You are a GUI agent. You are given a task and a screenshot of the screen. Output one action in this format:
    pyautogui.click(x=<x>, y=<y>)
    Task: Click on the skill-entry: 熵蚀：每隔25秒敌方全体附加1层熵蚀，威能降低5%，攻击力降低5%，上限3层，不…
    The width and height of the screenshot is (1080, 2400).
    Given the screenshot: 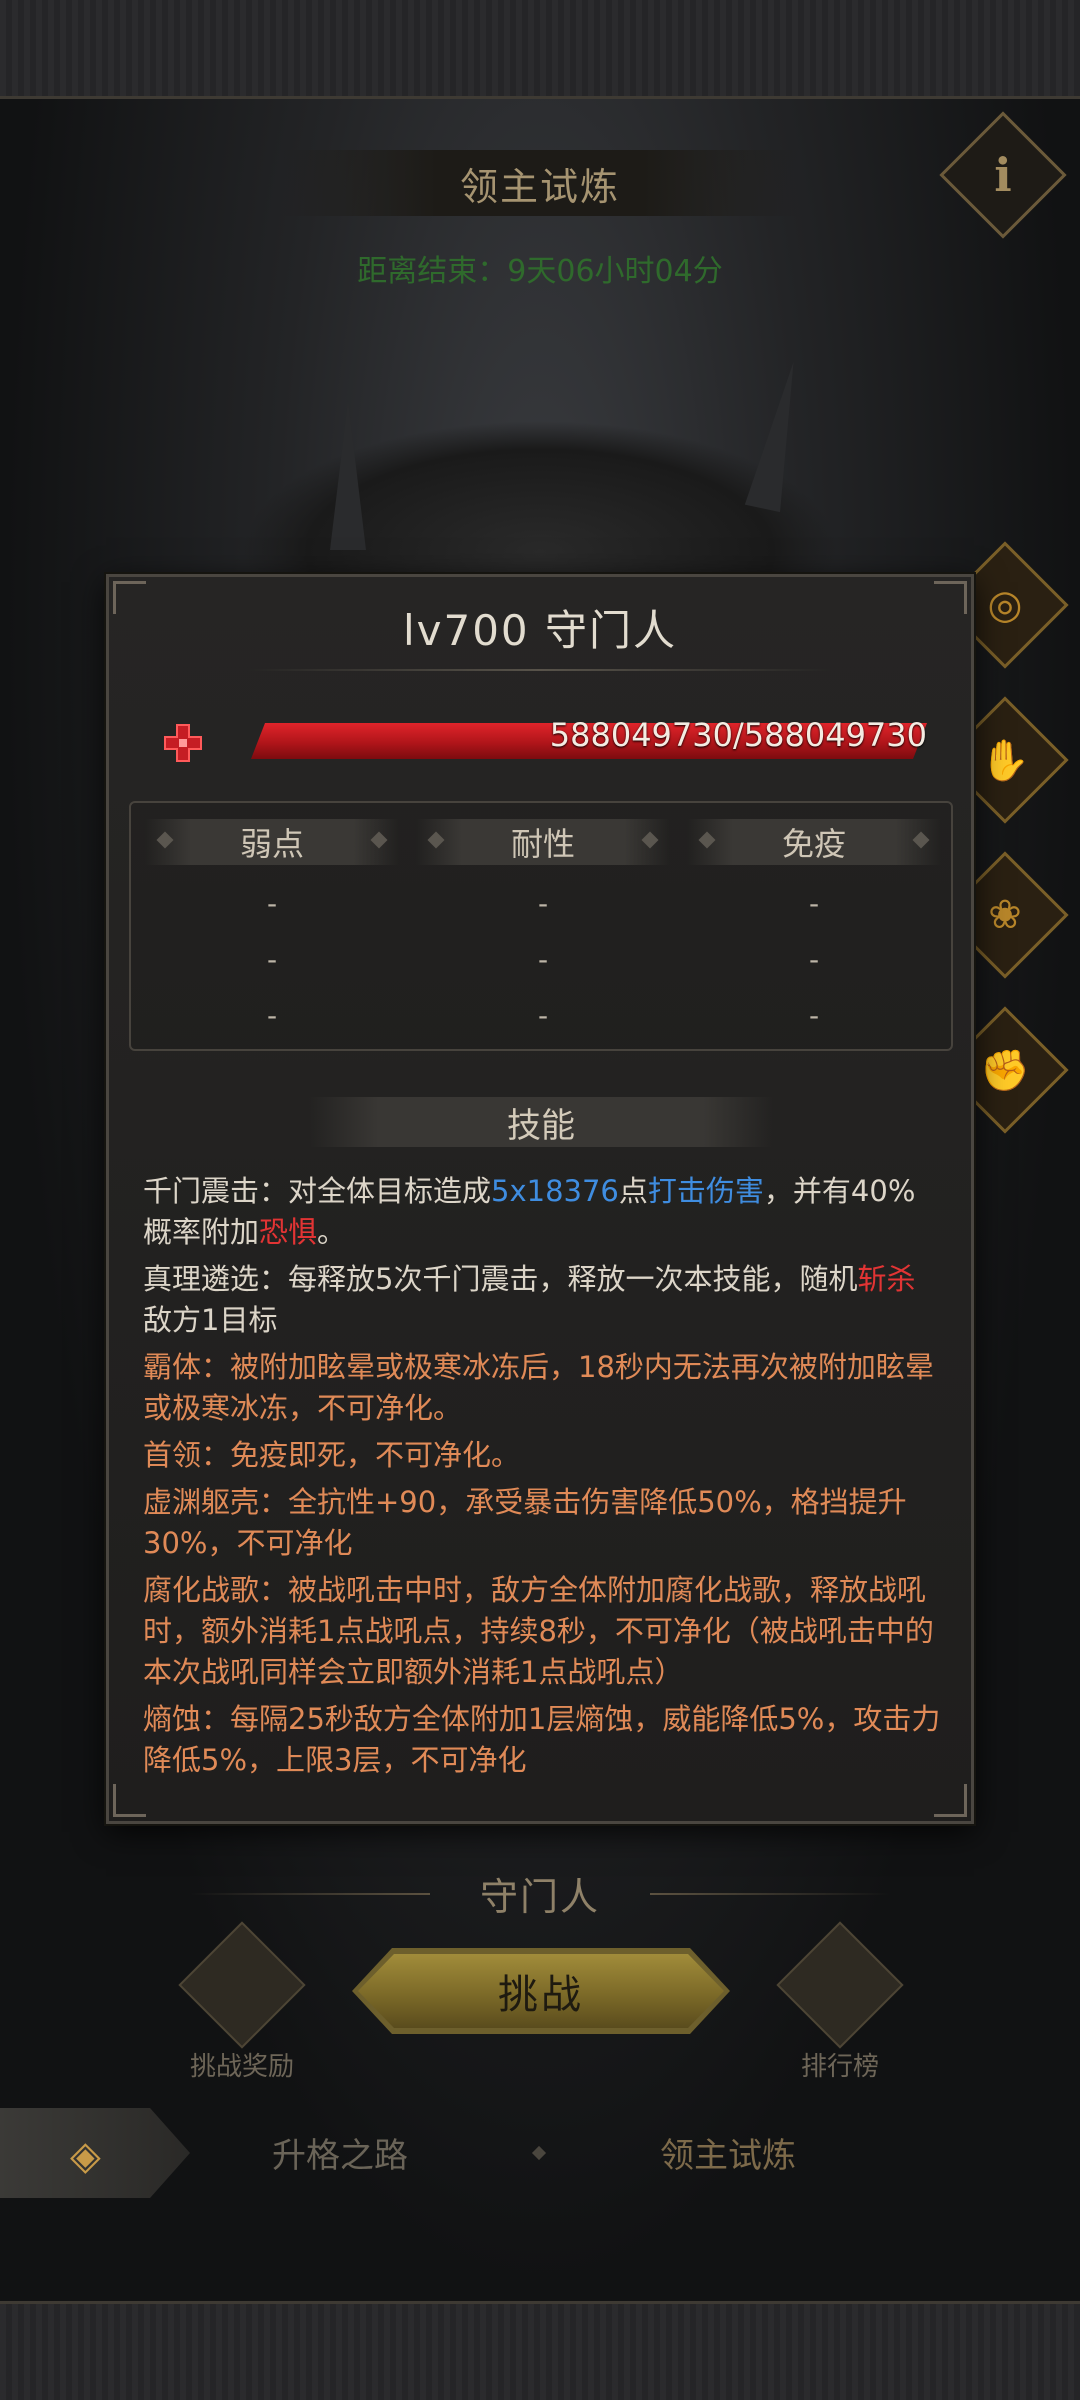 What is the action you would take?
    pyautogui.click(x=542, y=1739)
    